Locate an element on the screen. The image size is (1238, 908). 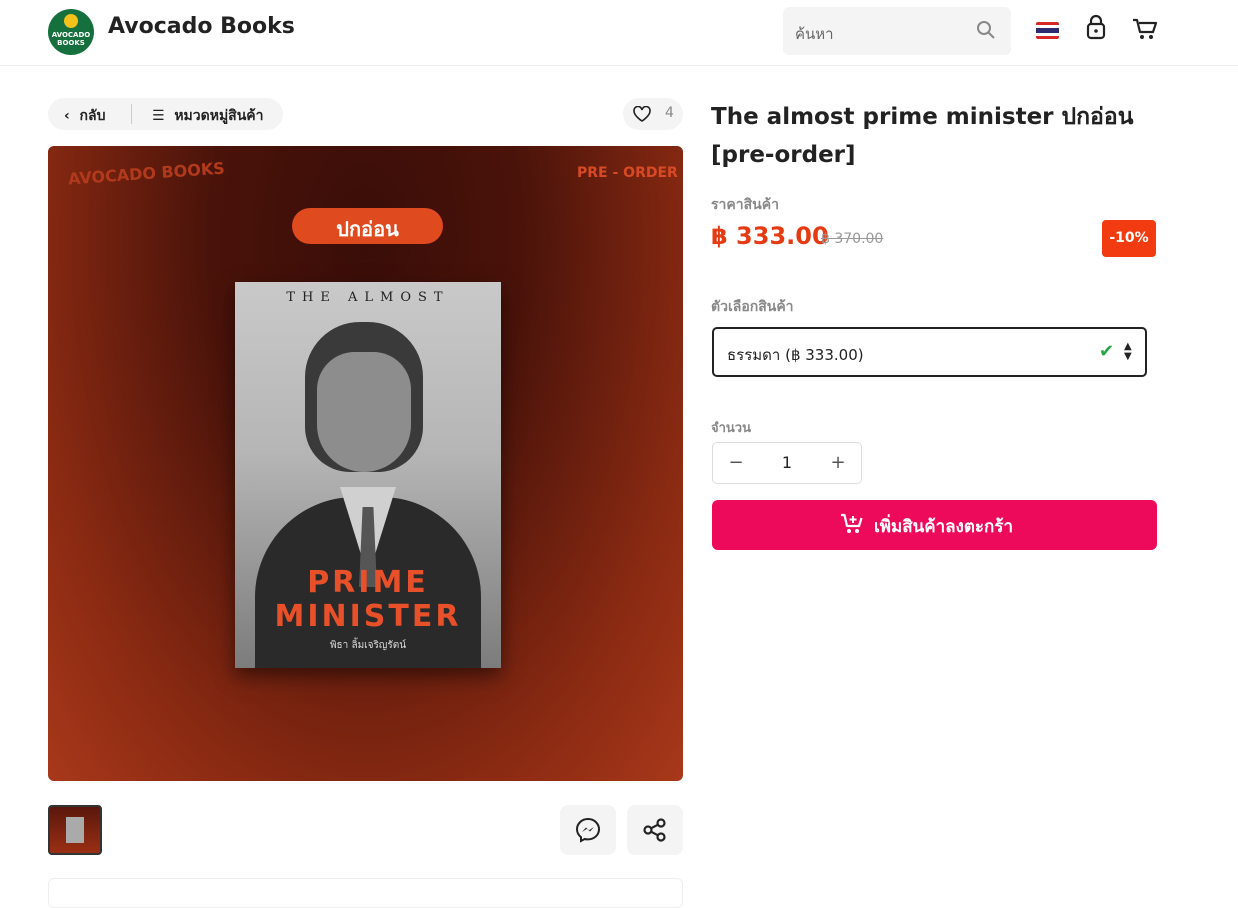
option-selected-value: ธรรมดา (฿ 333.00) is located at coordinates (795, 355).